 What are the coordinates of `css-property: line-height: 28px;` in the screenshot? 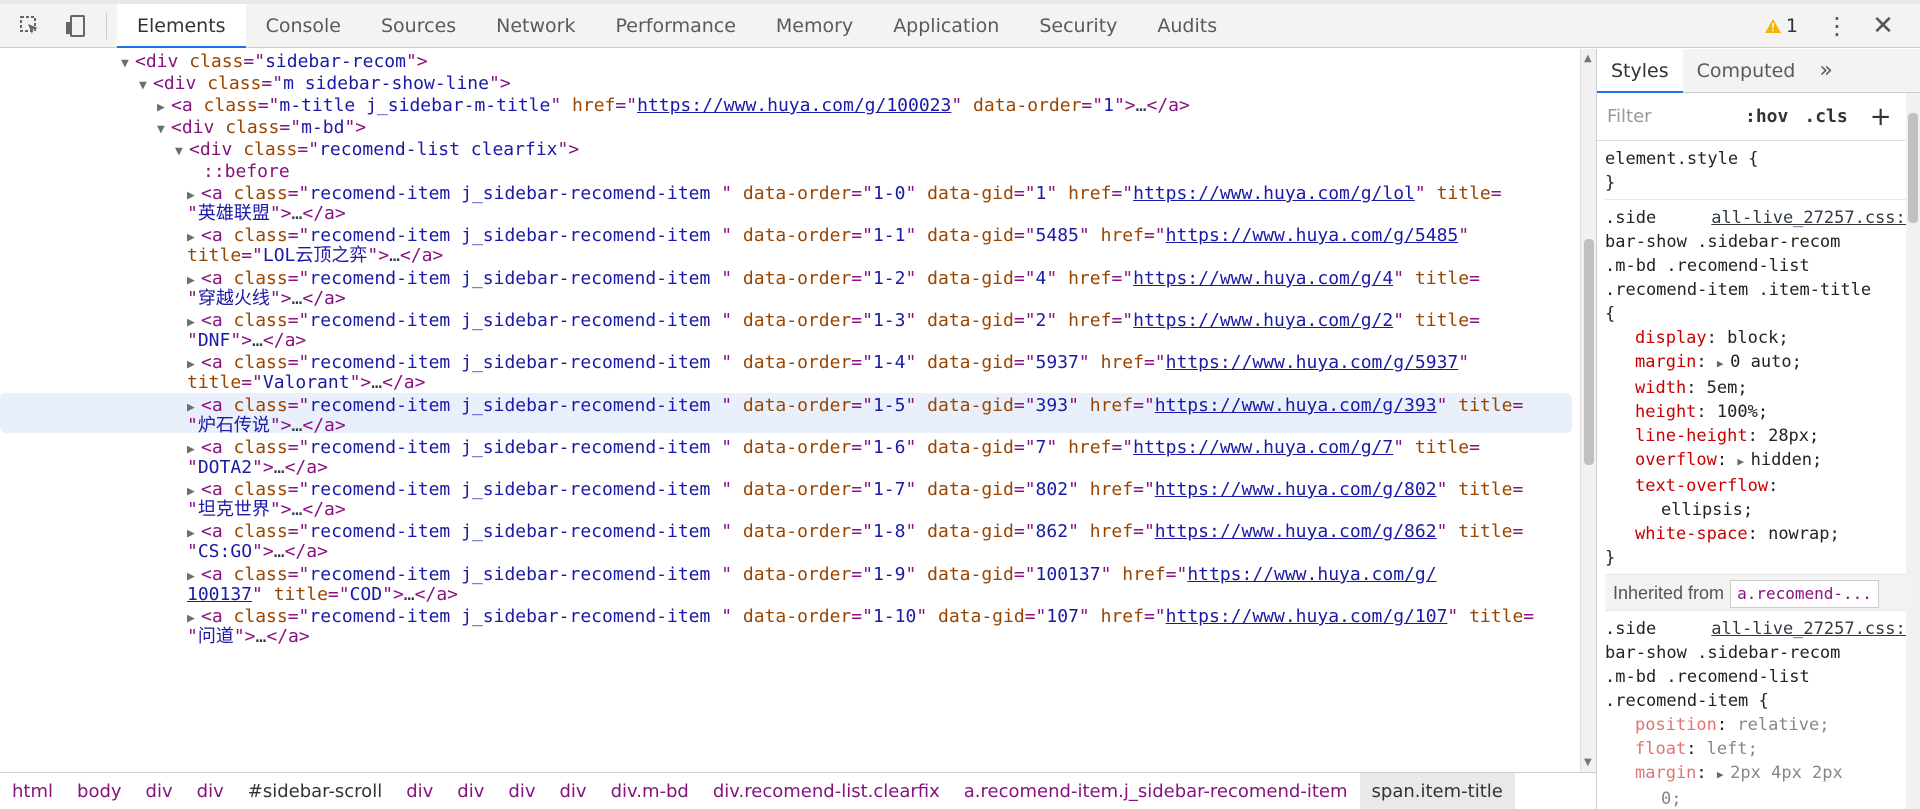 It's located at (1762, 436).